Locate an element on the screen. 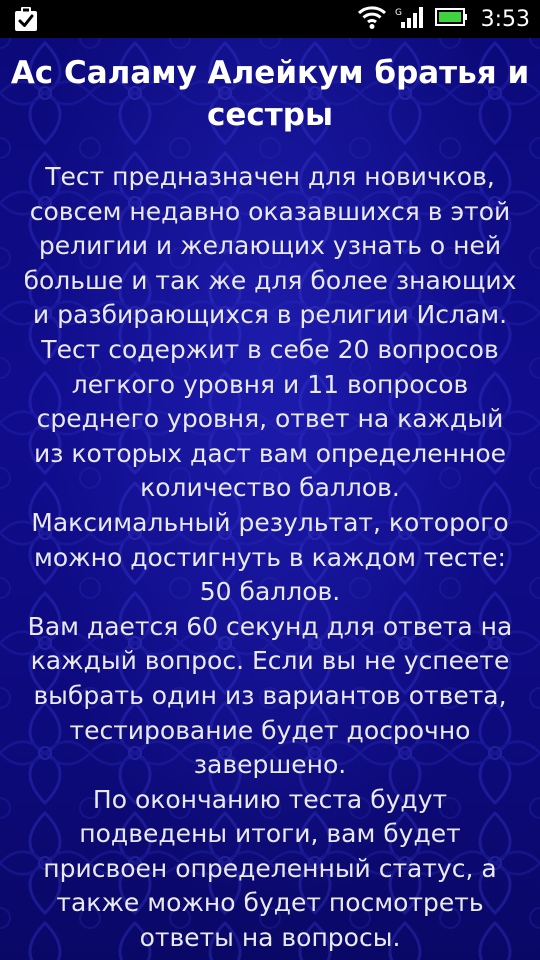 The width and height of the screenshot is (540, 960). signal-icon: G is located at coordinates (411, 19).